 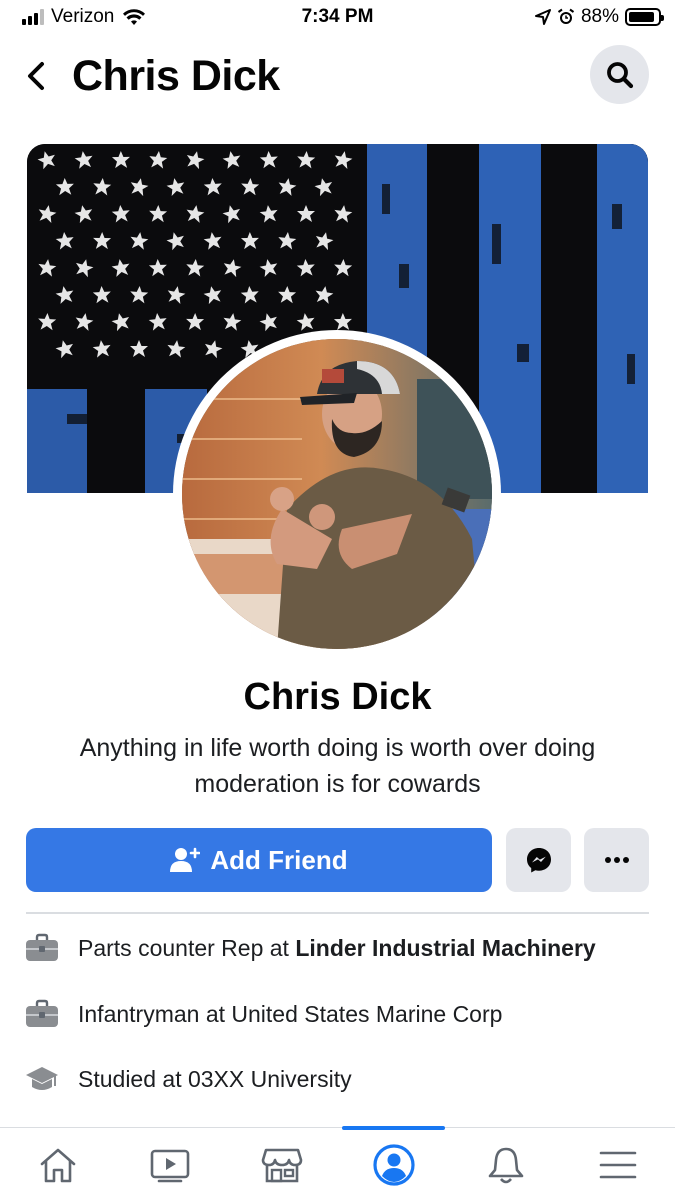 I want to click on detail-education: Studied at 03XX University, so click(x=344, y=1079).